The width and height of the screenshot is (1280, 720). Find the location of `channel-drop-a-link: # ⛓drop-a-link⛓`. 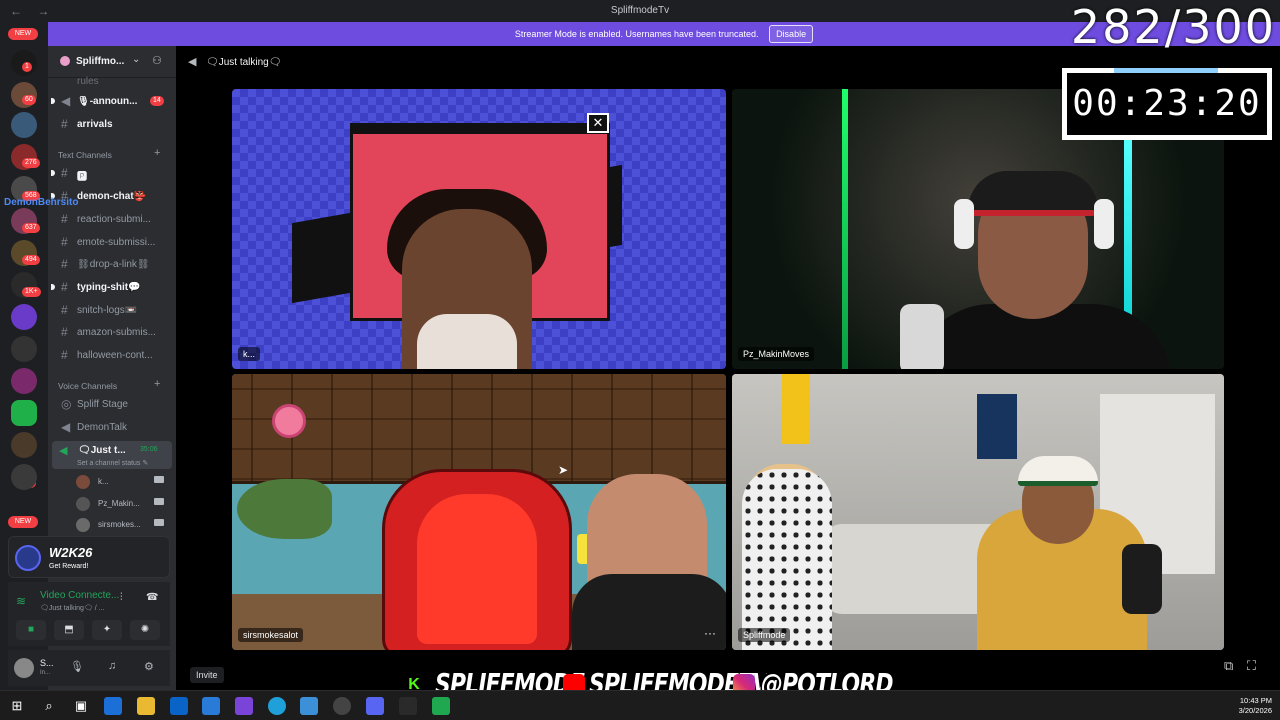

channel-drop-a-link: # ⛓drop-a-link⛓ is located at coordinates (112, 264).